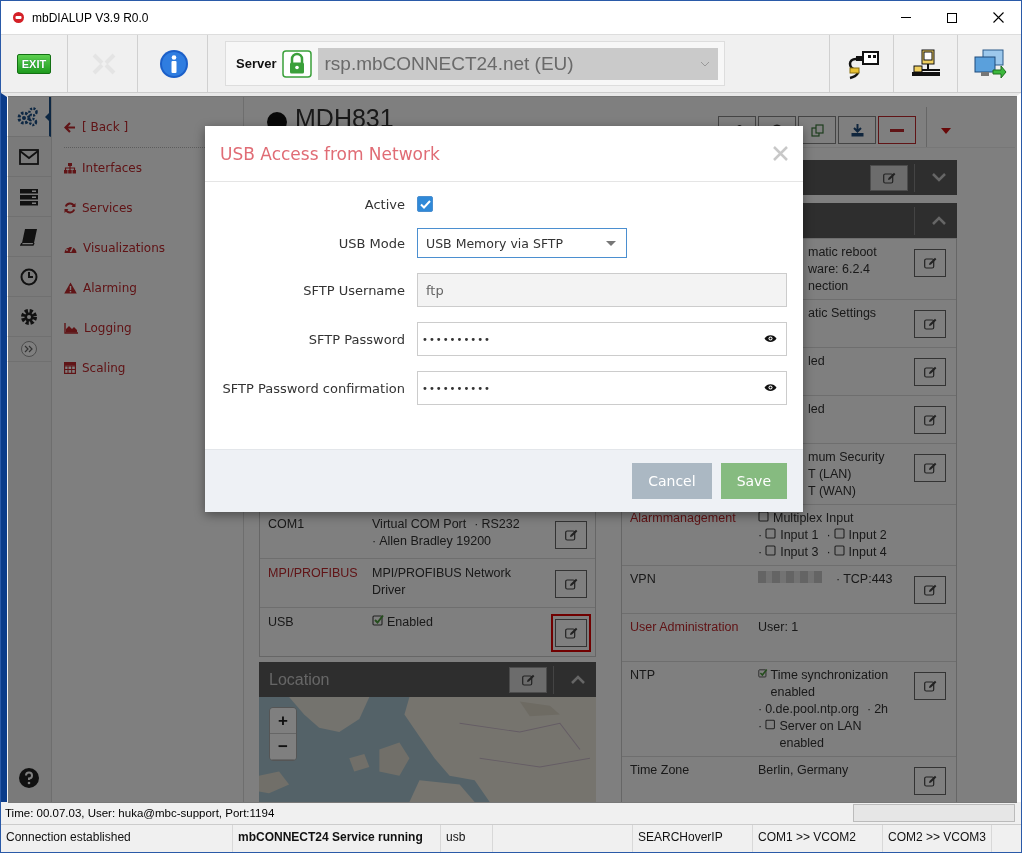 This screenshot has width=1022, height=853. I want to click on session-info: Time: 00.07.03, User: huka@mbc-support, Port:1194, so click(140, 813).